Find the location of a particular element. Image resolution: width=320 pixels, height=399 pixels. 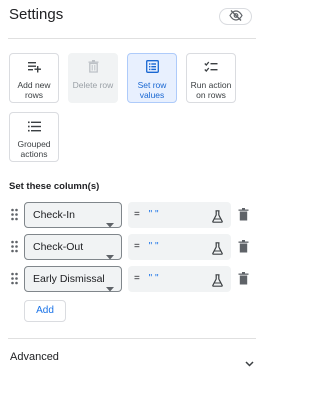

column-select: Check-In is located at coordinates (73, 215).